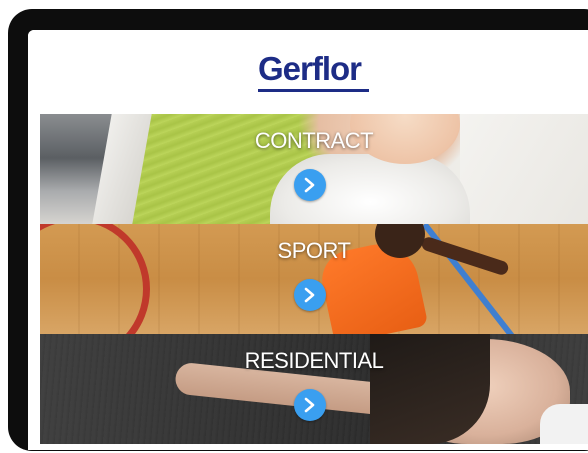  What do you see at coordinates (313, 90) in the screenshot?
I see `logo-underline` at bounding box center [313, 90].